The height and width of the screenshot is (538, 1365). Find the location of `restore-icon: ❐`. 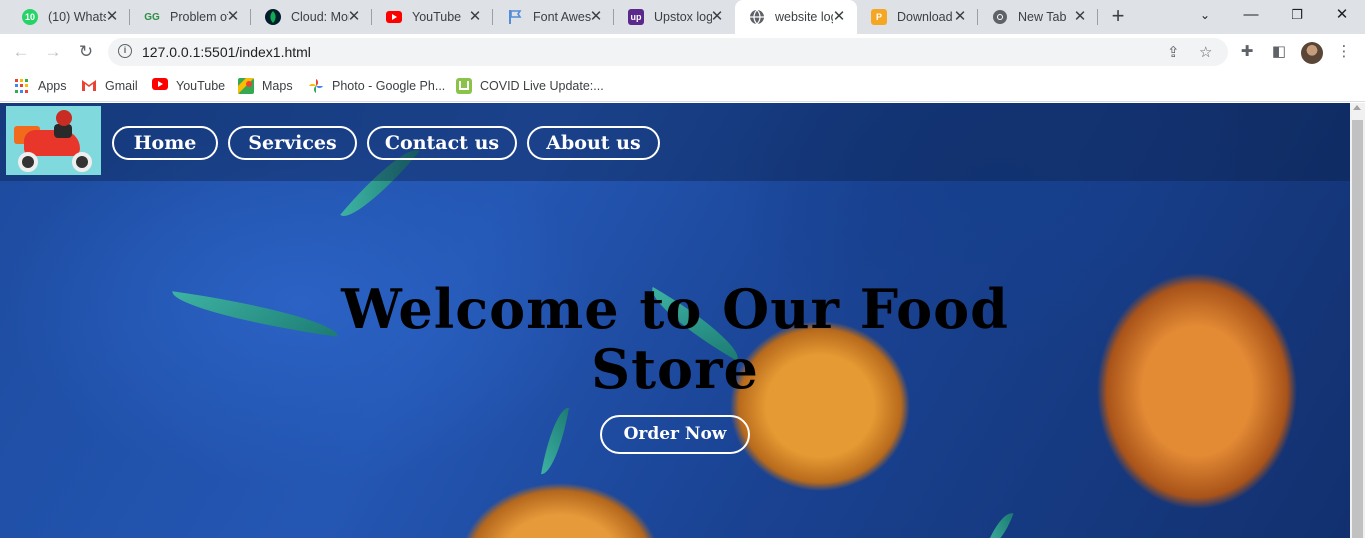

restore-icon: ❐ is located at coordinates (1297, 17).